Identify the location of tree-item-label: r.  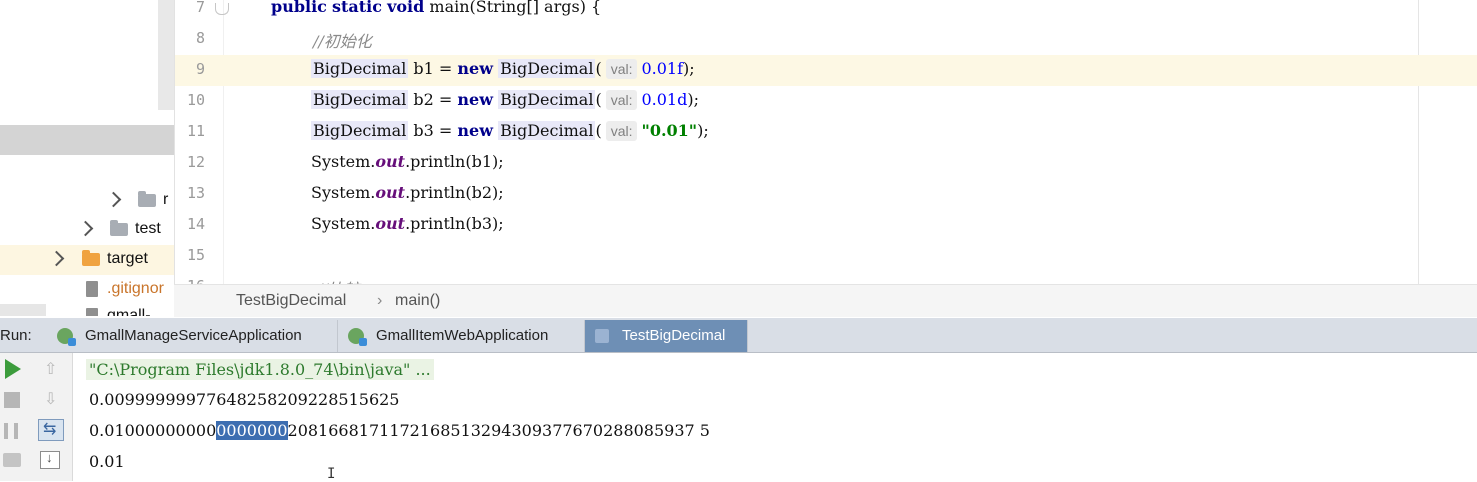
(166, 199).